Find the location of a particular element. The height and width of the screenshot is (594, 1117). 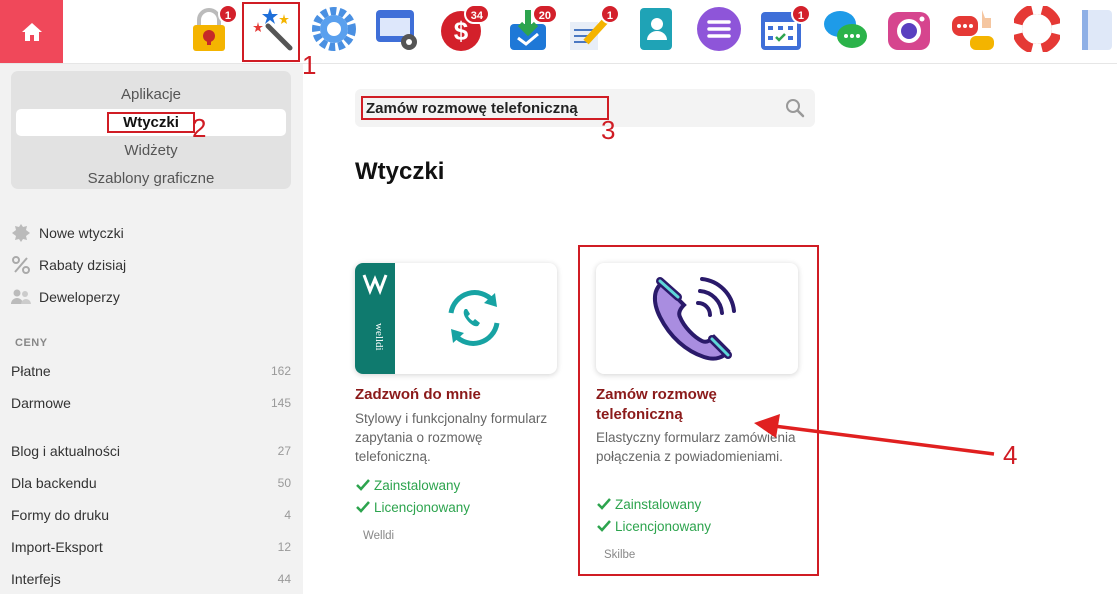

segment-szablony: Szablony graficzne is located at coordinates (151, 178).